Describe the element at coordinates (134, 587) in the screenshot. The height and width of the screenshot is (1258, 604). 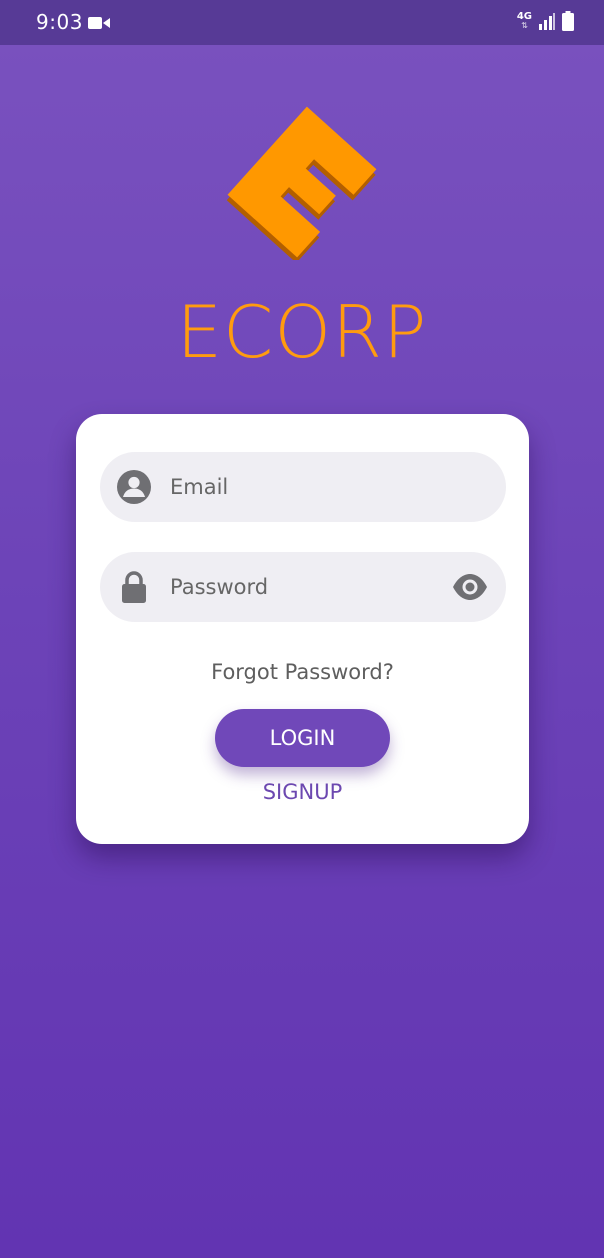
I see `lock-icon` at that location.